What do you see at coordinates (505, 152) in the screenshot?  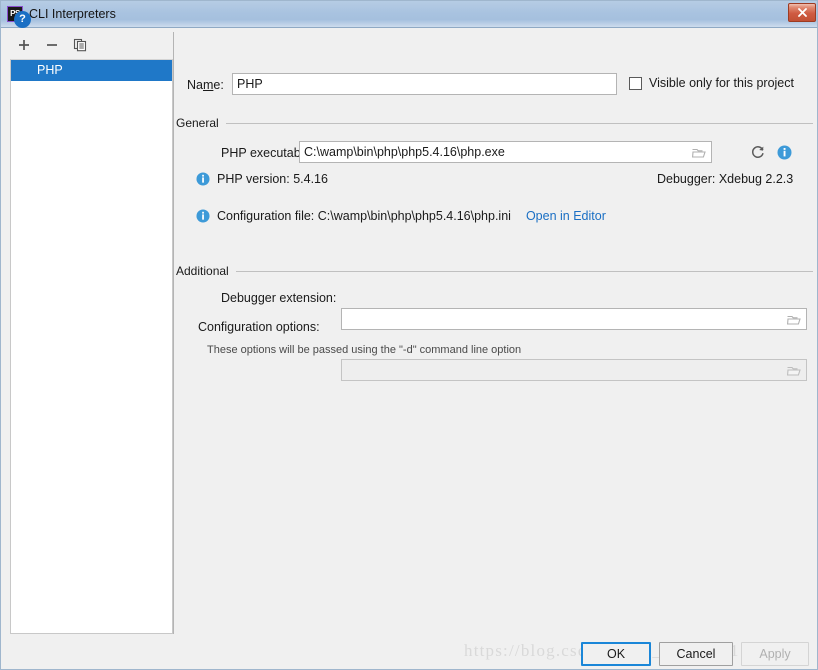 I see `php-executable-input: C:\wamp\bin\php\php5.4.16\php.exe` at bounding box center [505, 152].